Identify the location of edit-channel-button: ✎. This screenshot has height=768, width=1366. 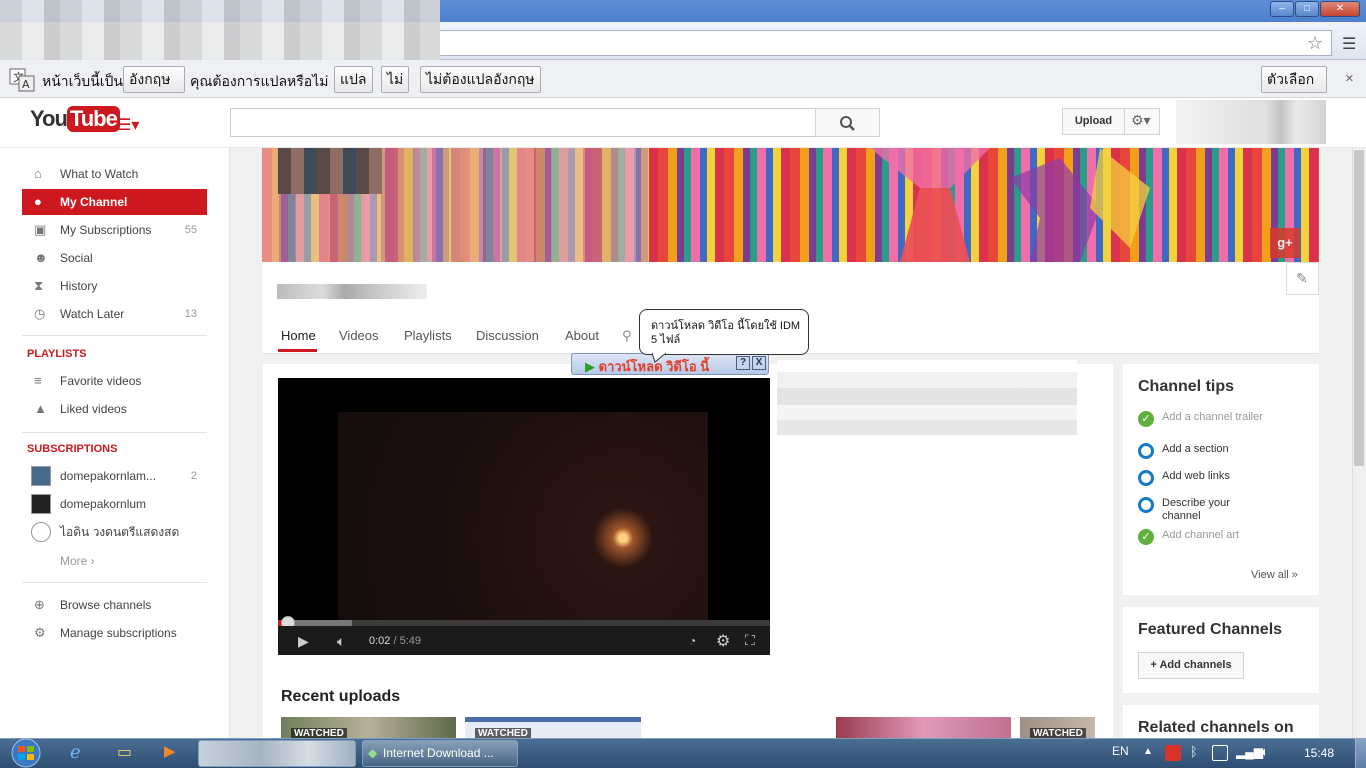
(1302, 278).